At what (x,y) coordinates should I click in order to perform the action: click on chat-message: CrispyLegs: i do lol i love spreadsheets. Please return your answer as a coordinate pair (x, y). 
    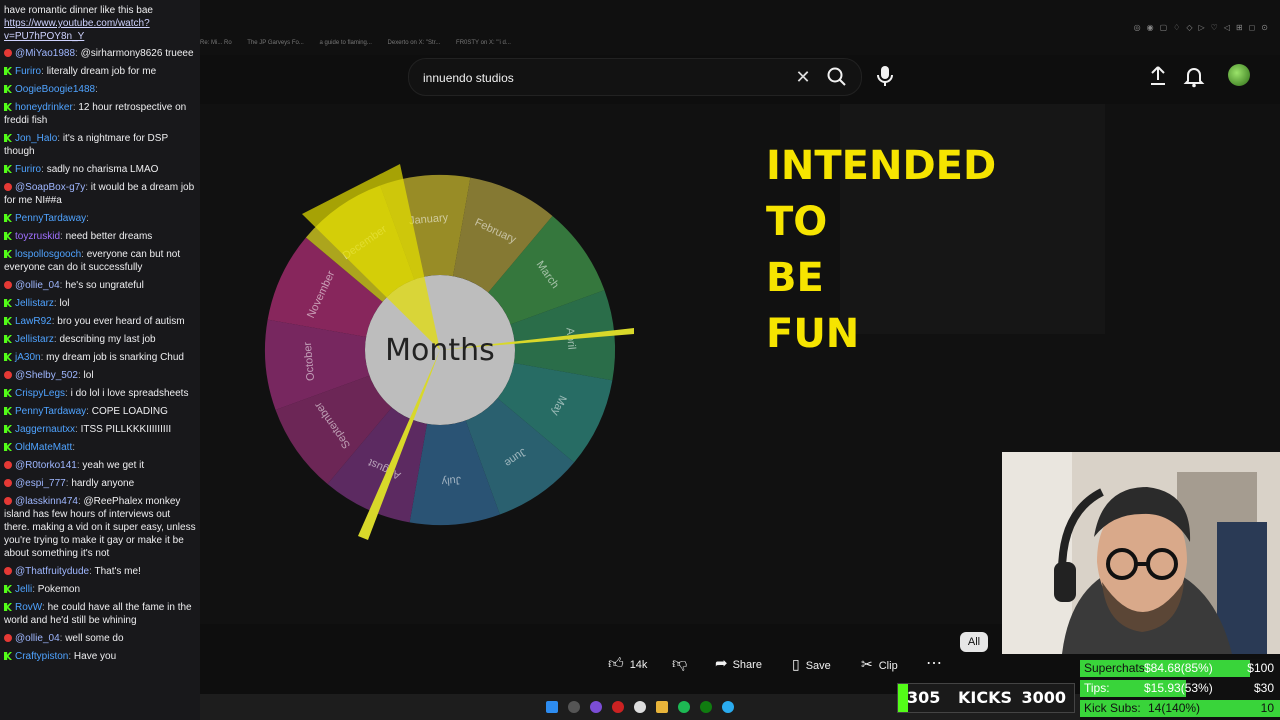
    Looking at the image, I should click on (100, 394).